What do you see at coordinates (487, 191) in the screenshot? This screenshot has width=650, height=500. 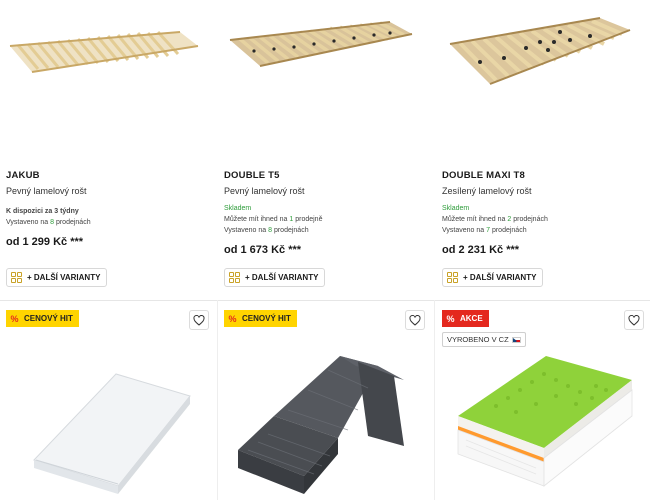 I see `product-subtitle: Zesílený lamelový rošt` at bounding box center [487, 191].